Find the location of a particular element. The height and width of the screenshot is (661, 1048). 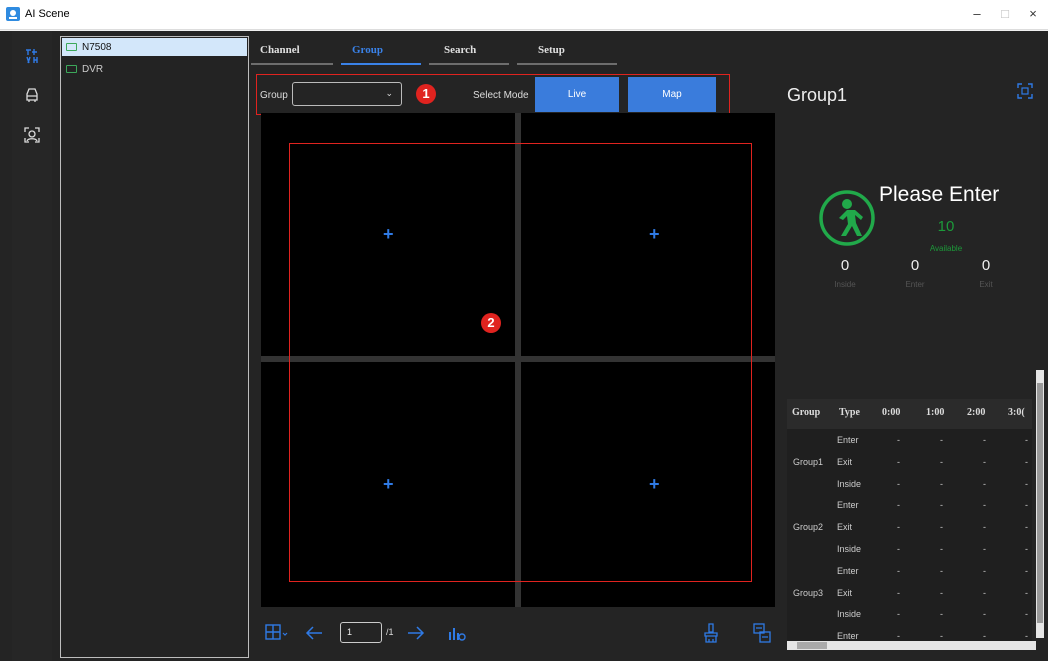

table-row: Group2 Exit - - - - is located at coordinates (909, 527).